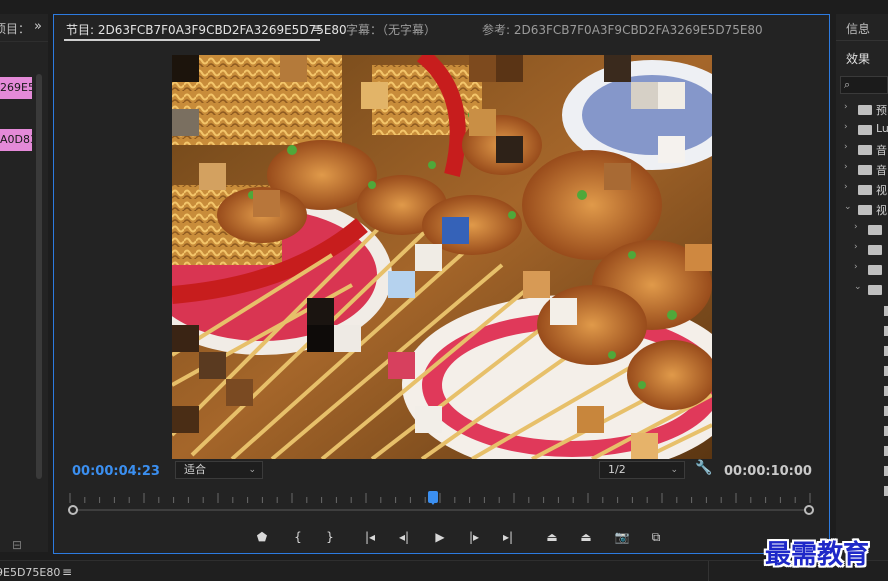 This screenshot has width=888, height=581. Describe the element at coordinates (656, 537) in the screenshot. I see `comparison-view-button: ⧉` at that location.